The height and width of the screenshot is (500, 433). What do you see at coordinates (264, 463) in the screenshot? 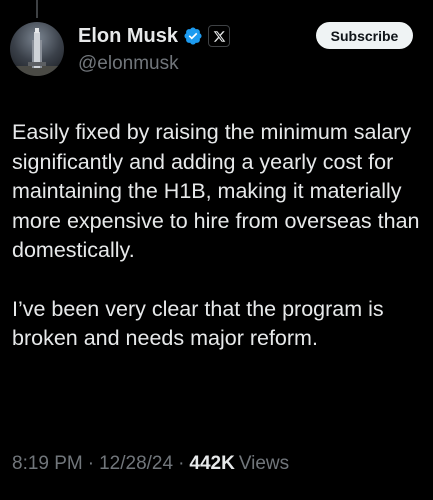
I see `views-label: Views` at bounding box center [264, 463].